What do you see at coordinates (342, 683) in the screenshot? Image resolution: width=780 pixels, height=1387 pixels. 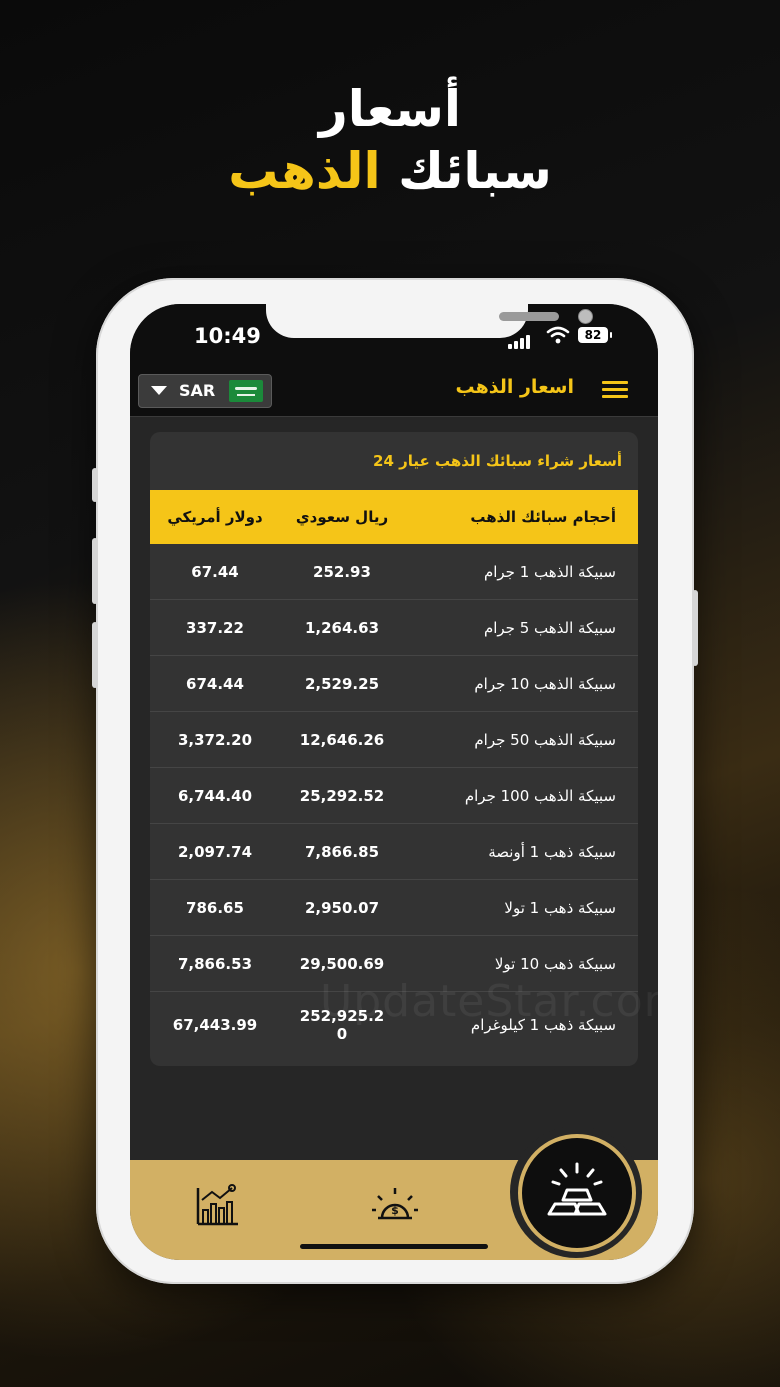 I see `price-sar-cell: 2,529.25` at bounding box center [342, 683].